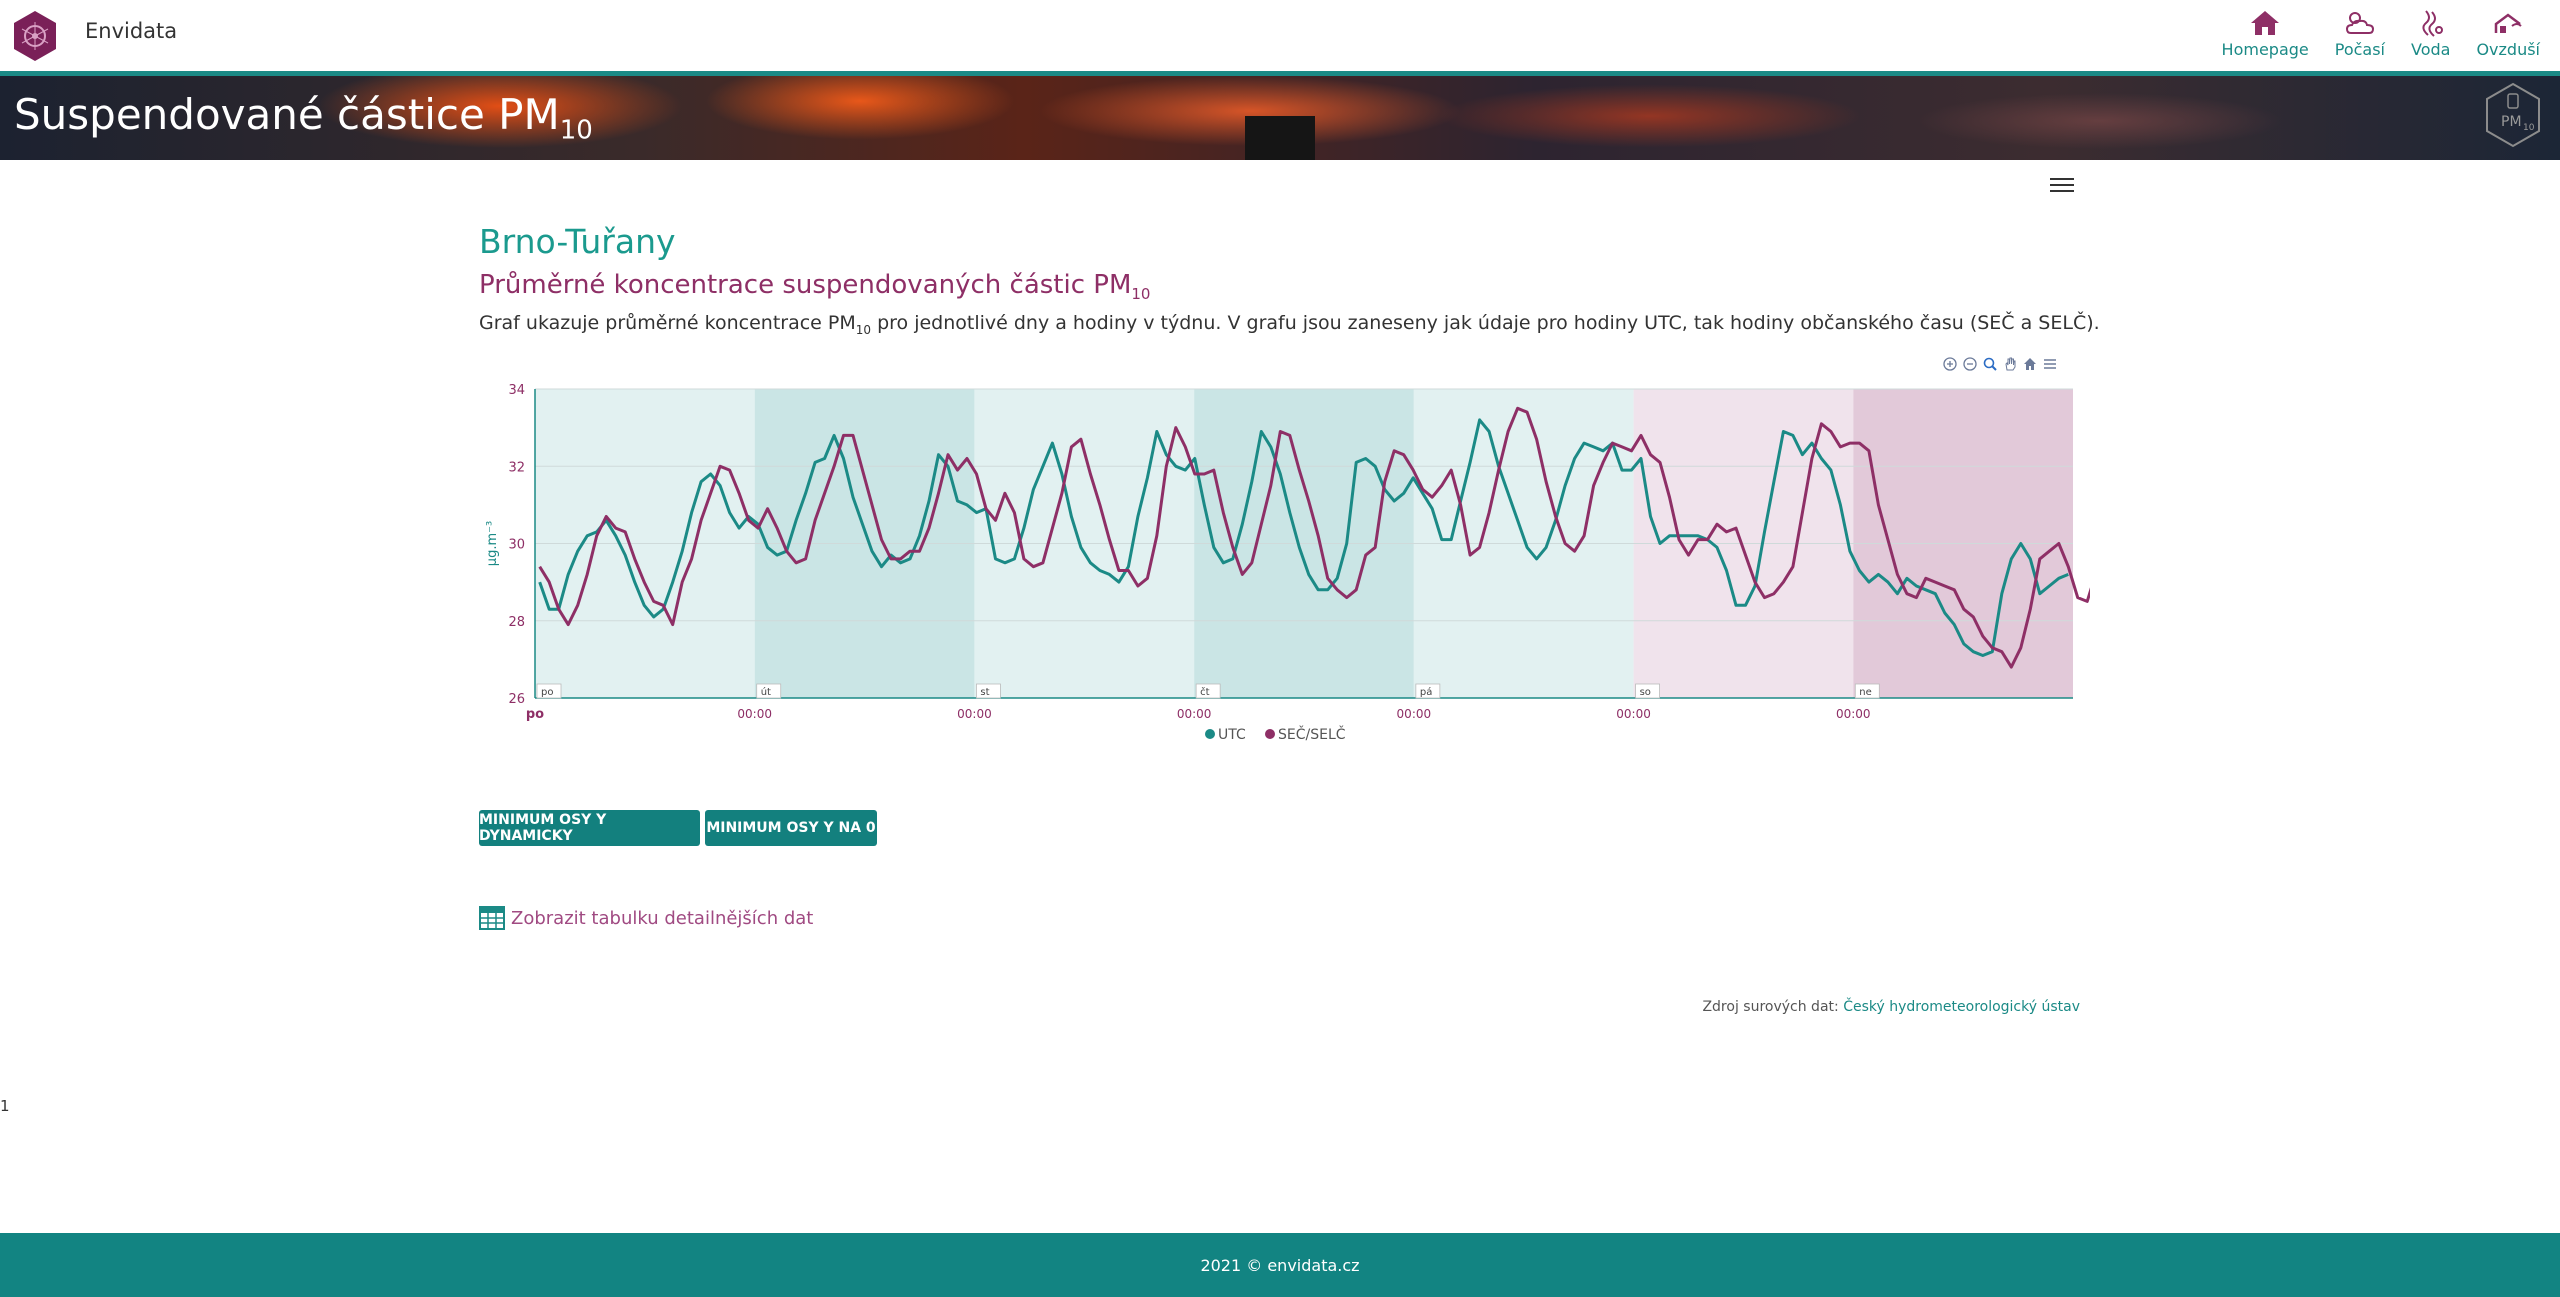 The width and height of the screenshot is (2560, 1297). I want to click on legend-label: SEČ/SELČ, so click(1312, 734).